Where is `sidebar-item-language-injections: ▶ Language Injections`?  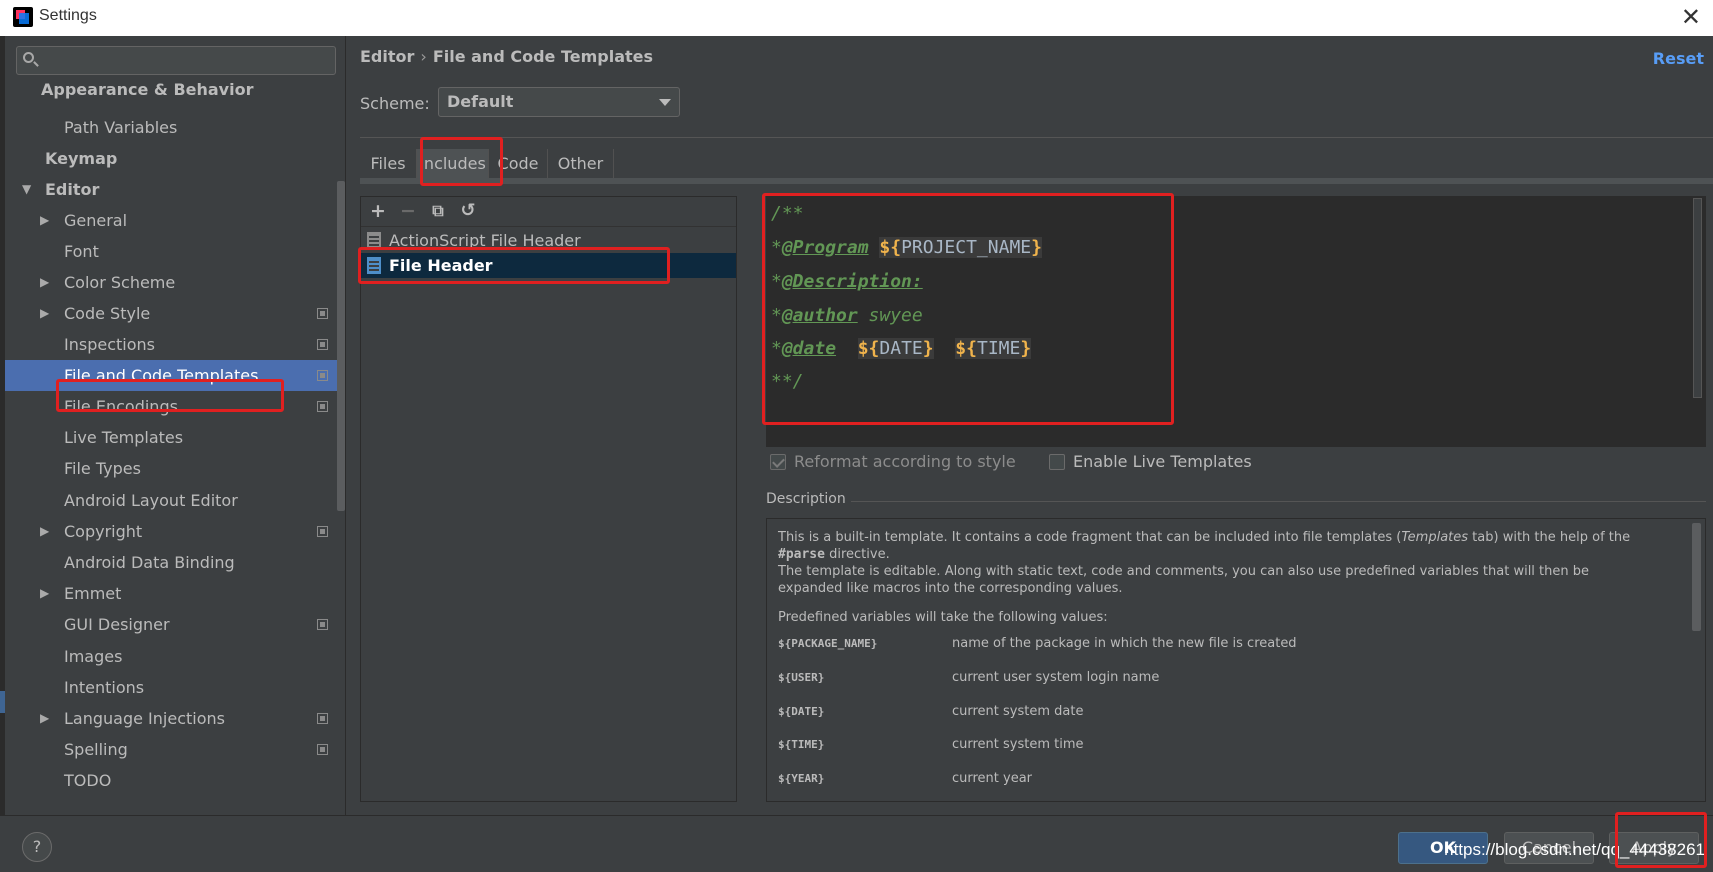 sidebar-item-language-injections: ▶ Language Injections is located at coordinates (175, 718).